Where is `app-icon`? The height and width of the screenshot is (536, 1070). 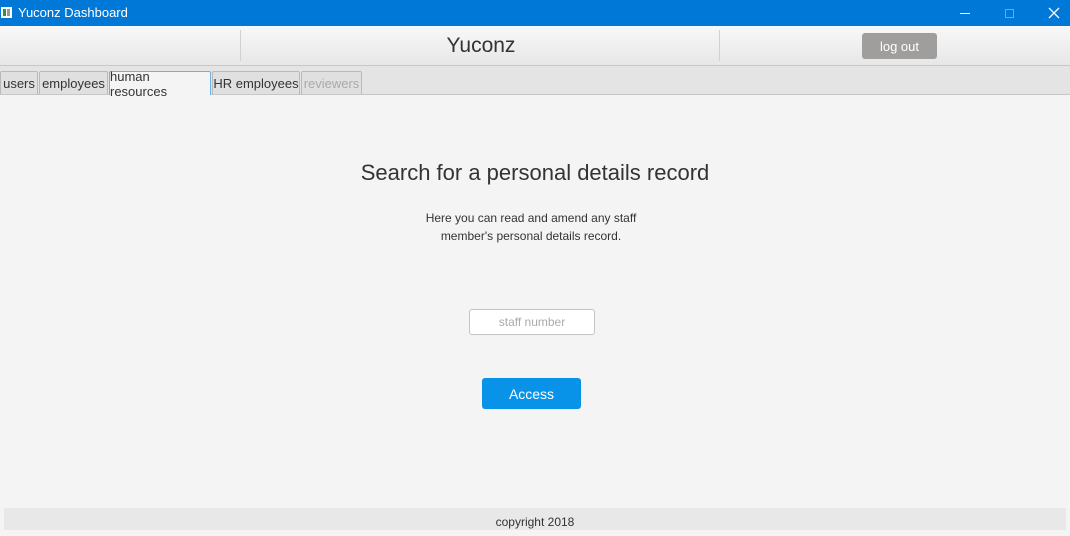 app-icon is located at coordinates (6, 12).